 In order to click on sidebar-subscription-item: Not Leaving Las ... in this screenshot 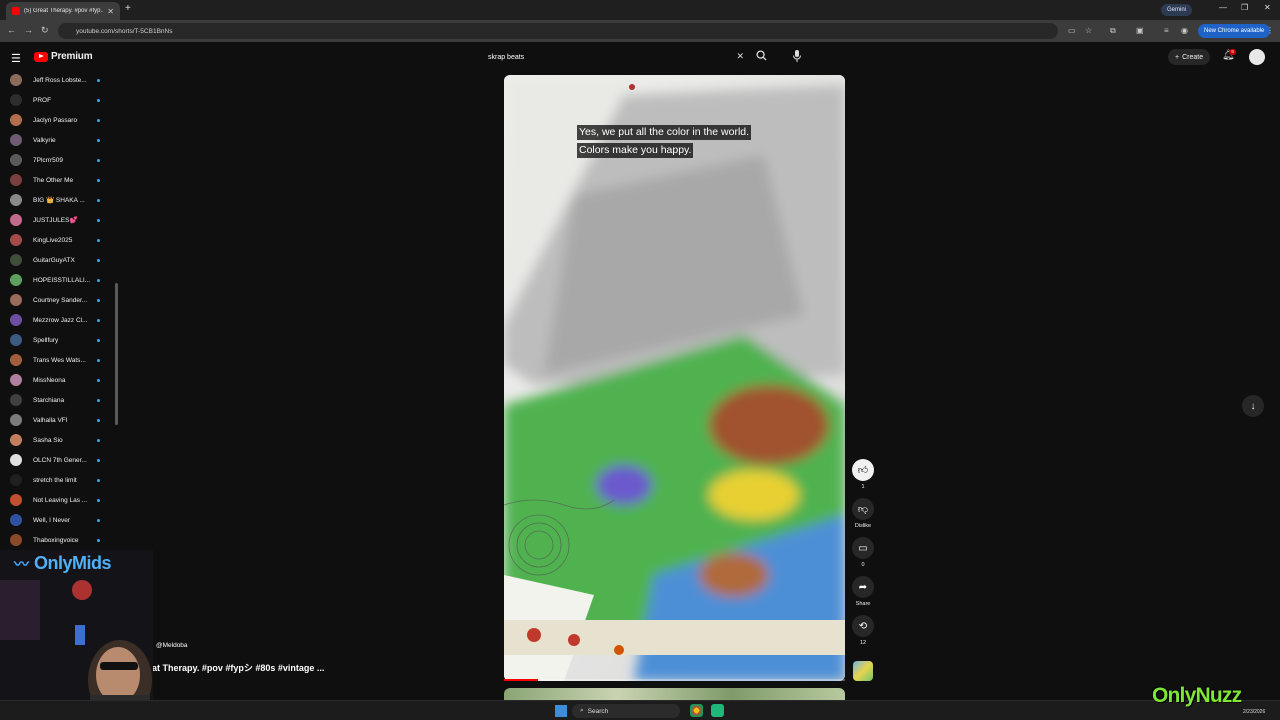, I will do `click(55, 500)`.